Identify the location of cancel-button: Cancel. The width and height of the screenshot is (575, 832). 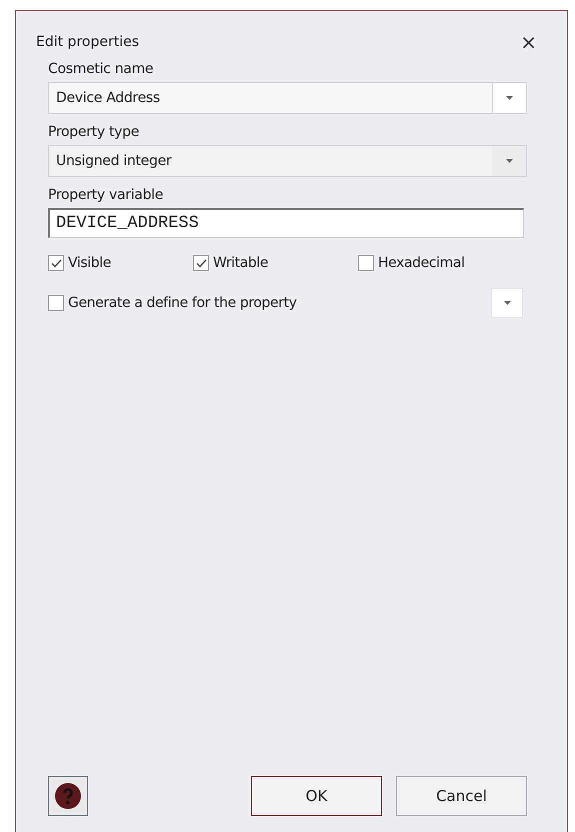
(461, 796).